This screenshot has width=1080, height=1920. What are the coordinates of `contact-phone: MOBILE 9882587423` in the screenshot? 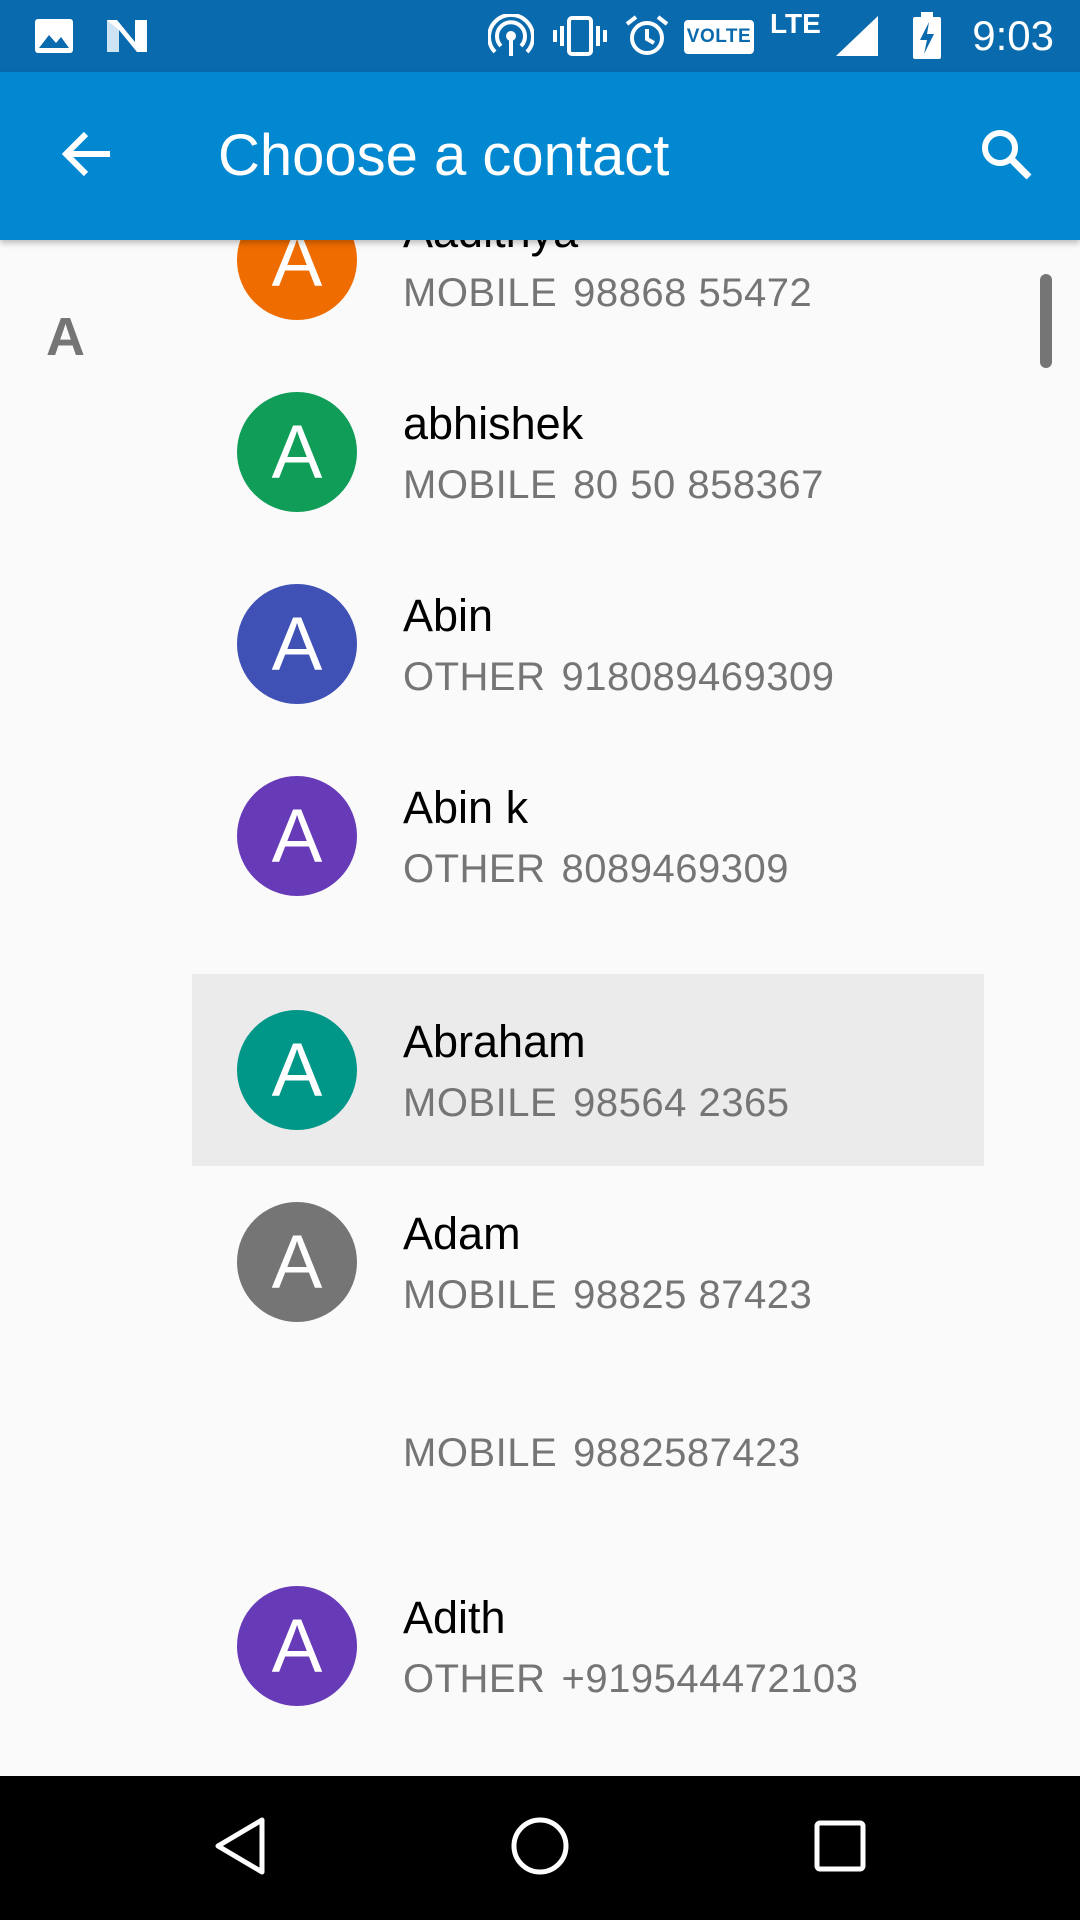 It's located at (602, 1453).